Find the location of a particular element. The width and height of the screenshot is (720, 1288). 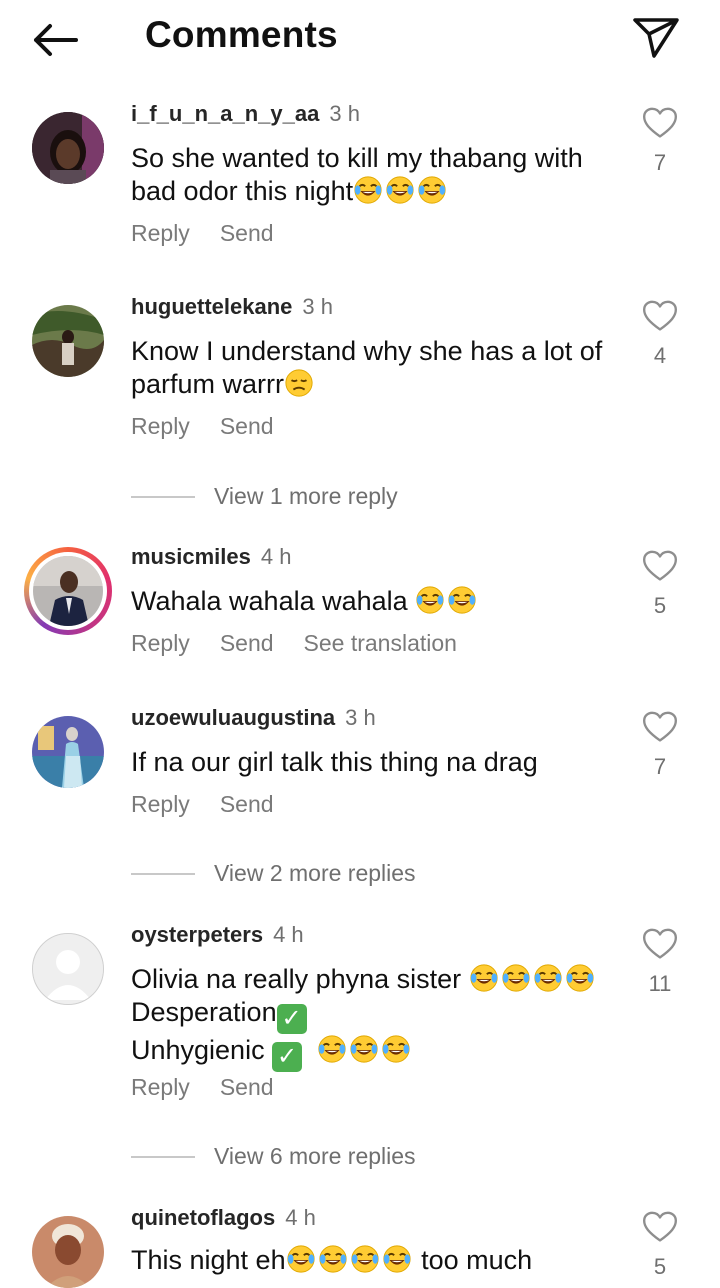

check-mark-icon: ✓ is located at coordinates (291, 1019).